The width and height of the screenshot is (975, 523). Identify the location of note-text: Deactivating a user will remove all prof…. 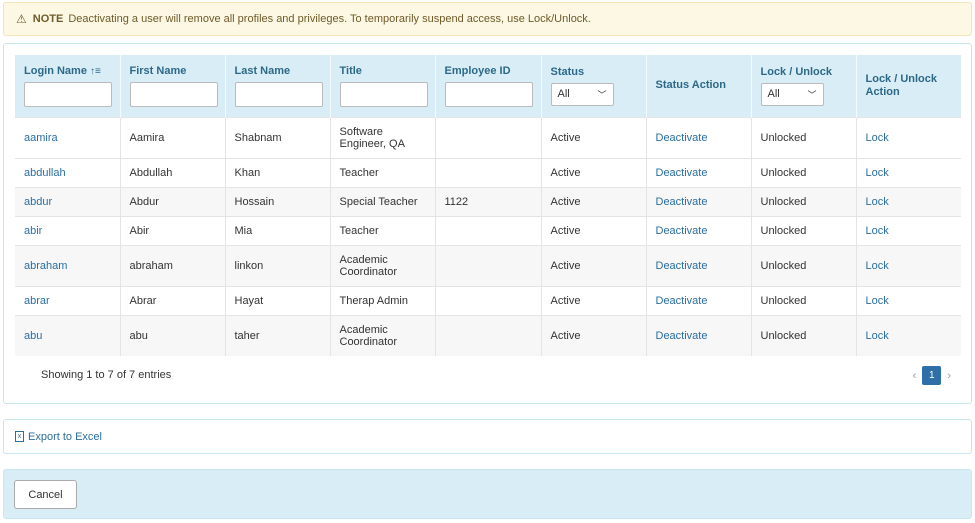
(329, 19).